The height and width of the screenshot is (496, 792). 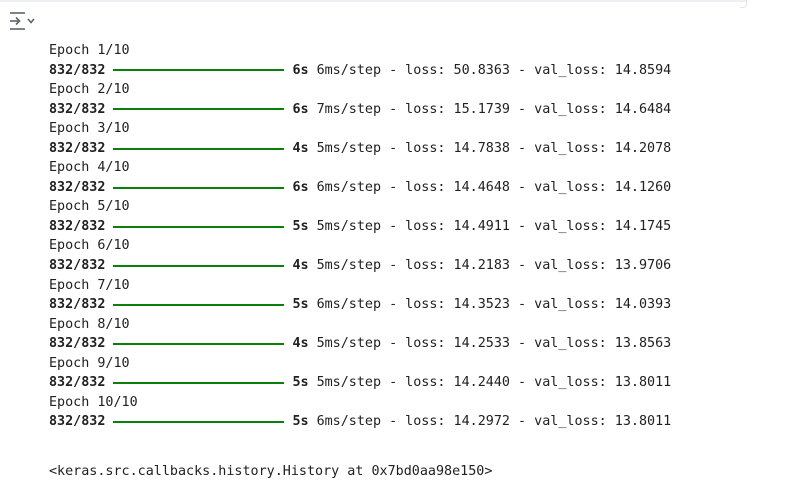 I want to click on loss-metrics: - loss: 14.2972 - val_loss: 13.8011, so click(x=530, y=422).